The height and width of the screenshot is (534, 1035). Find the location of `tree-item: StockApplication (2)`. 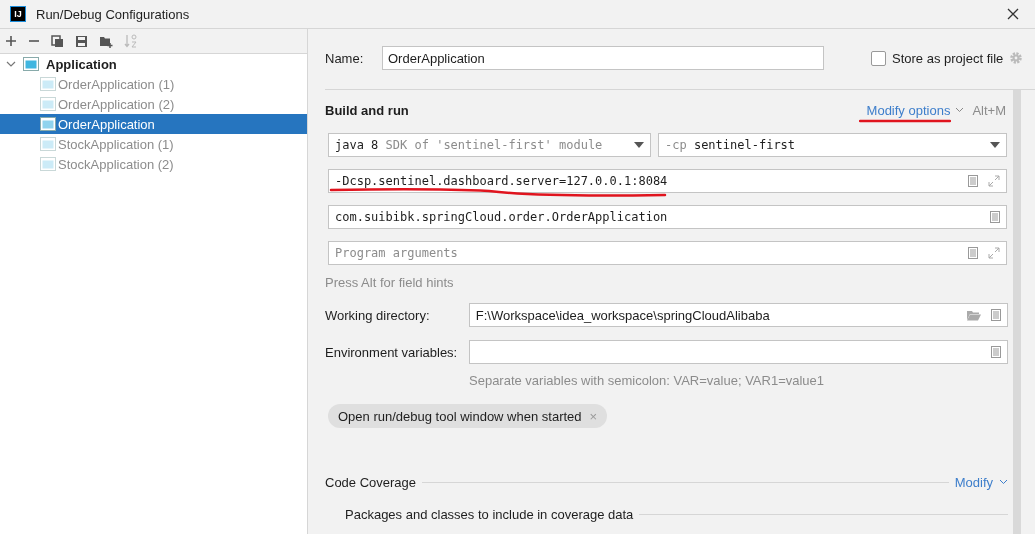

tree-item: StockApplication (2) is located at coordinates (153, 164).